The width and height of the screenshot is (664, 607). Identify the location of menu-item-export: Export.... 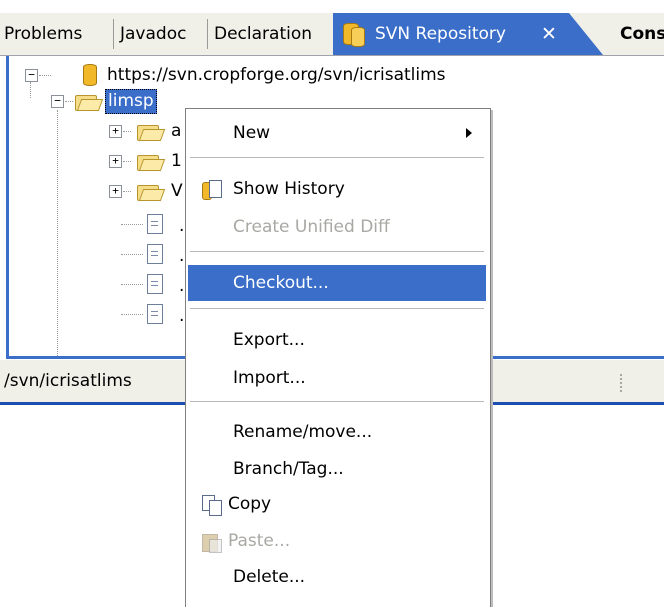
(337, 340).